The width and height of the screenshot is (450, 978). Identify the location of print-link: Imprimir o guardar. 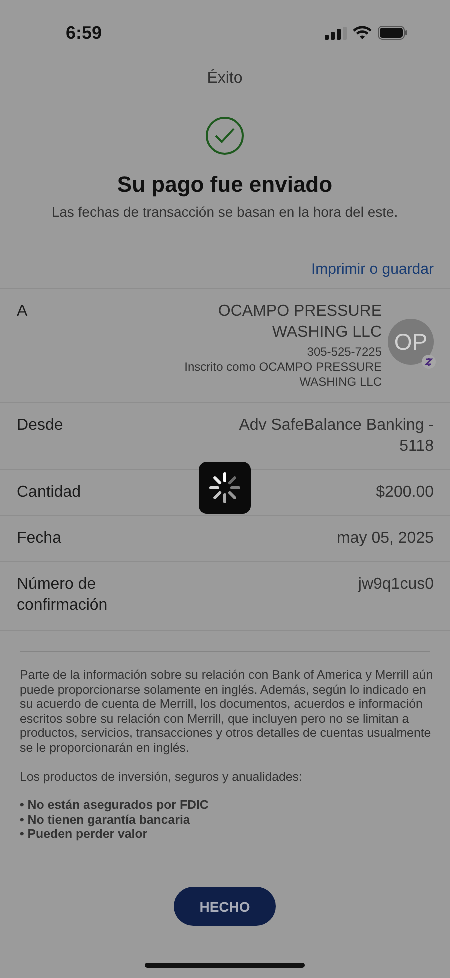
(372, 269).